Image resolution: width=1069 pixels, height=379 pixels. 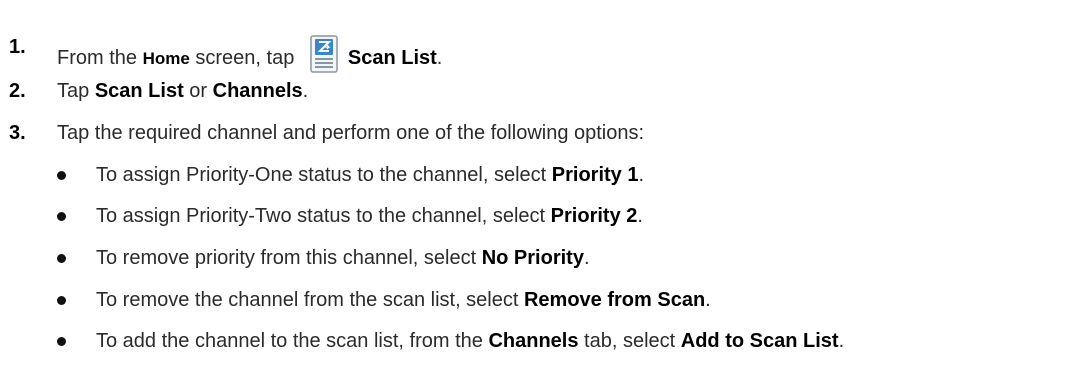 I want to click on step-text: Tap Scan List or Channels., so click(x=182, y=91).